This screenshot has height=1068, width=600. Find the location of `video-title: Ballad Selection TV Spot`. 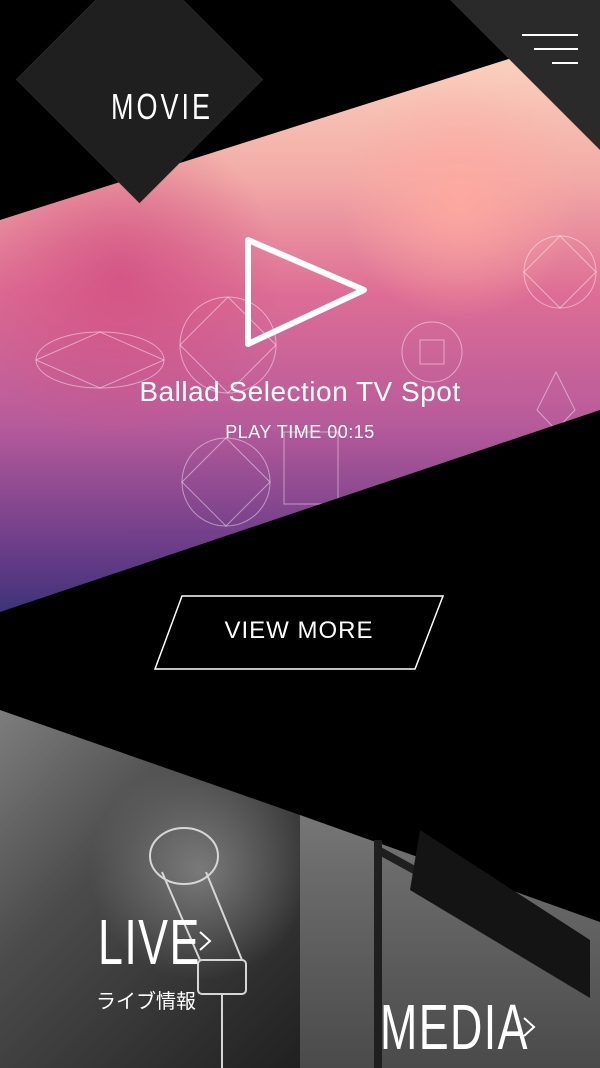

video-title: Ballad Selection TV Spot is located at coordinates (300, 391).